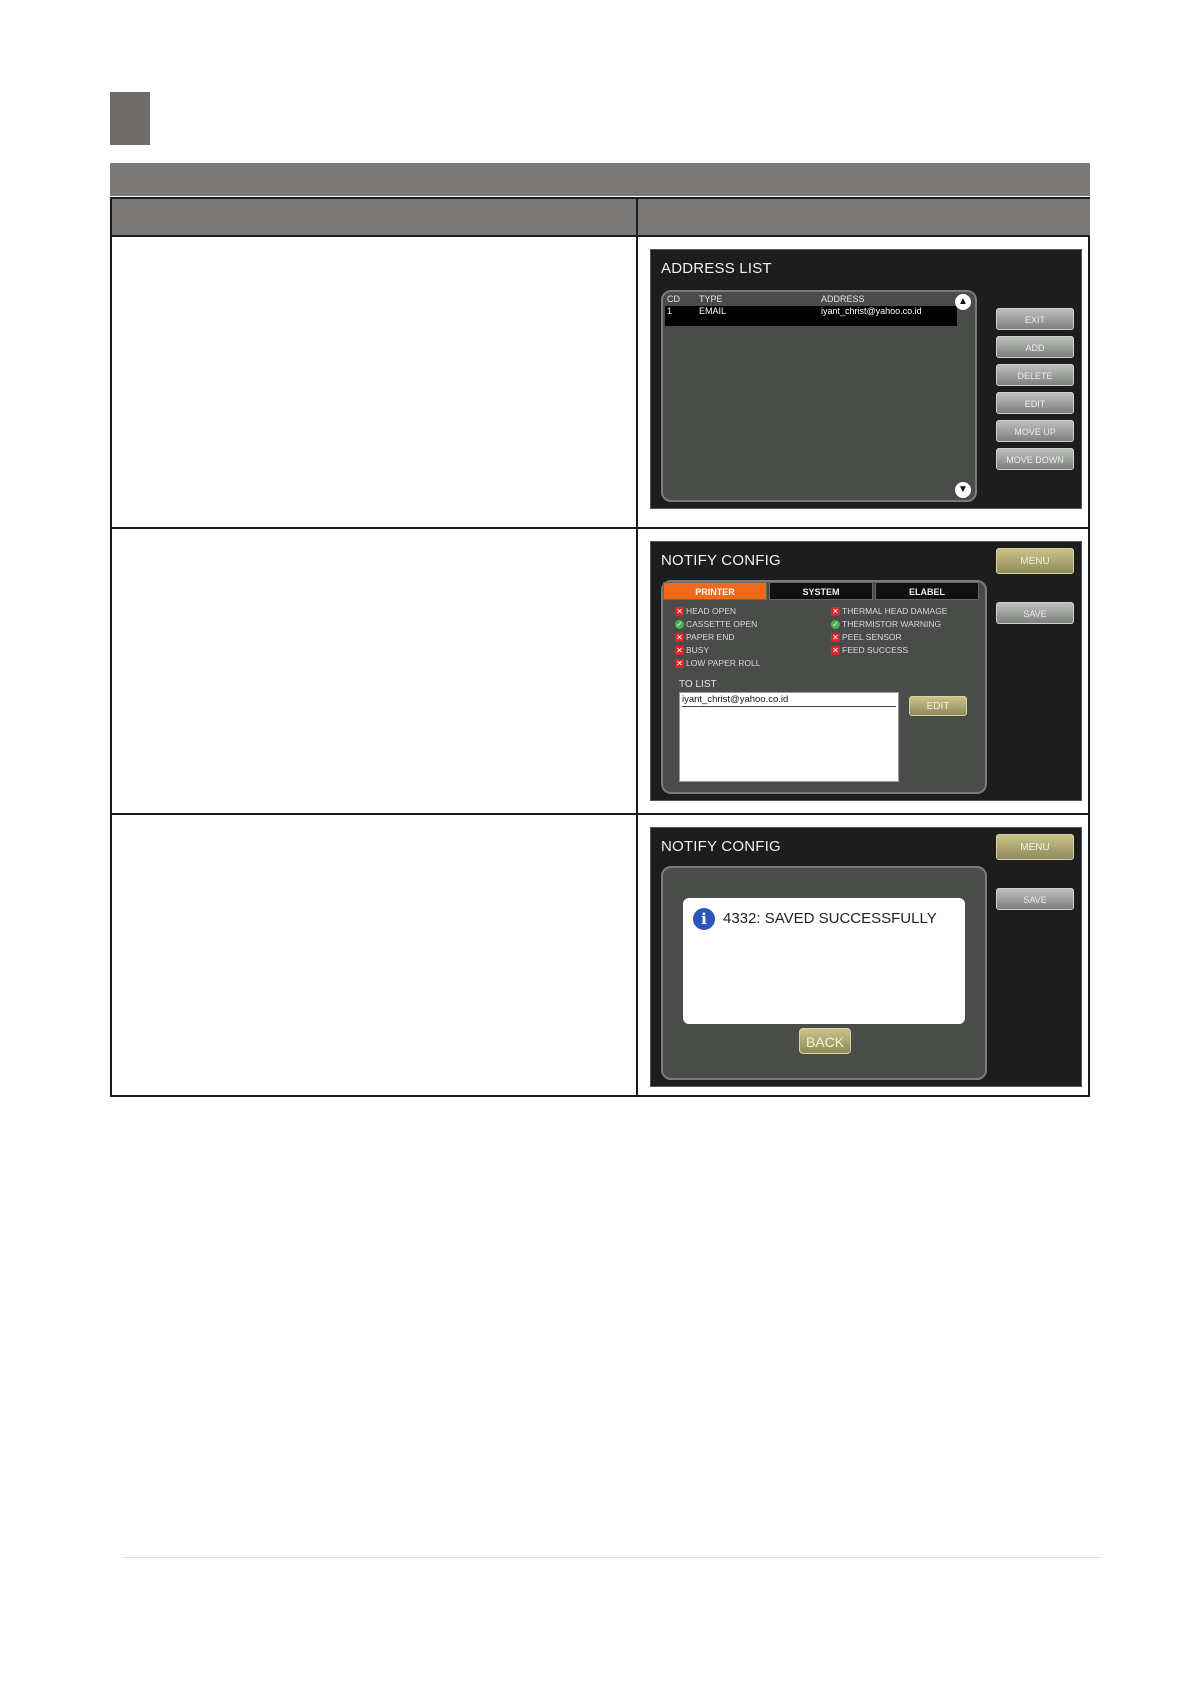 The image size is (1191, 1683). Describe the element at coordinates (1035, 459) in the screenshot. I see `move-down-button: MOVE DOWN` at that location.